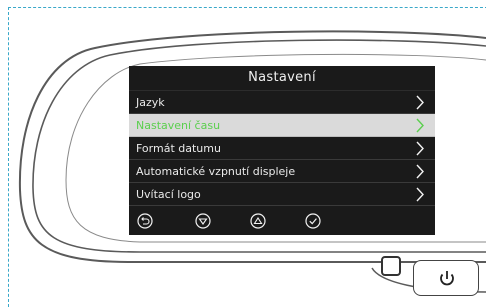 The width and height of the screenshot is (486, 307). I want to click on menu-item-label: Uvítací logo, so click(168, 194).